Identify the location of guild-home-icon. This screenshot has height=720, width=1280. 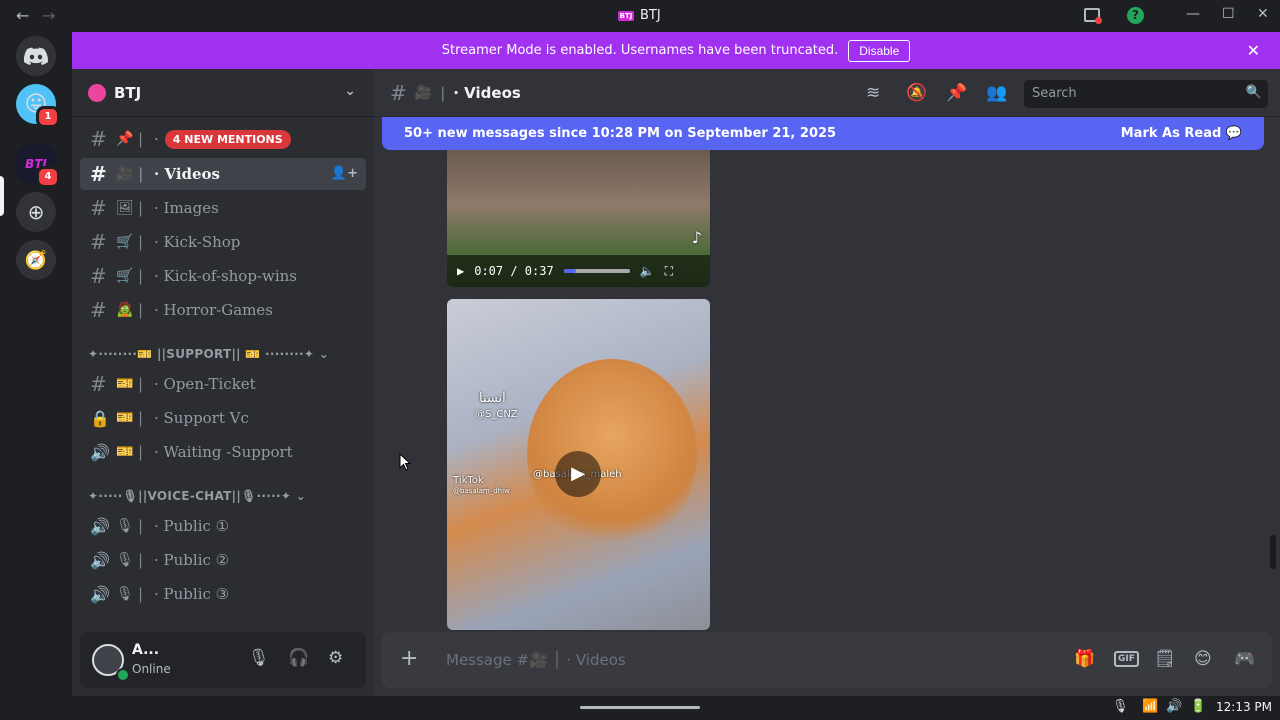
(97, 92).